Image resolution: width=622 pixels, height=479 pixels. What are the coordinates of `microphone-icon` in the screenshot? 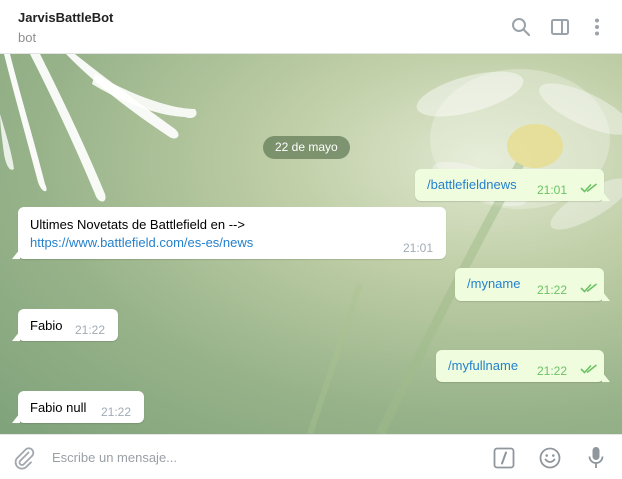 It's located at (596, 458).